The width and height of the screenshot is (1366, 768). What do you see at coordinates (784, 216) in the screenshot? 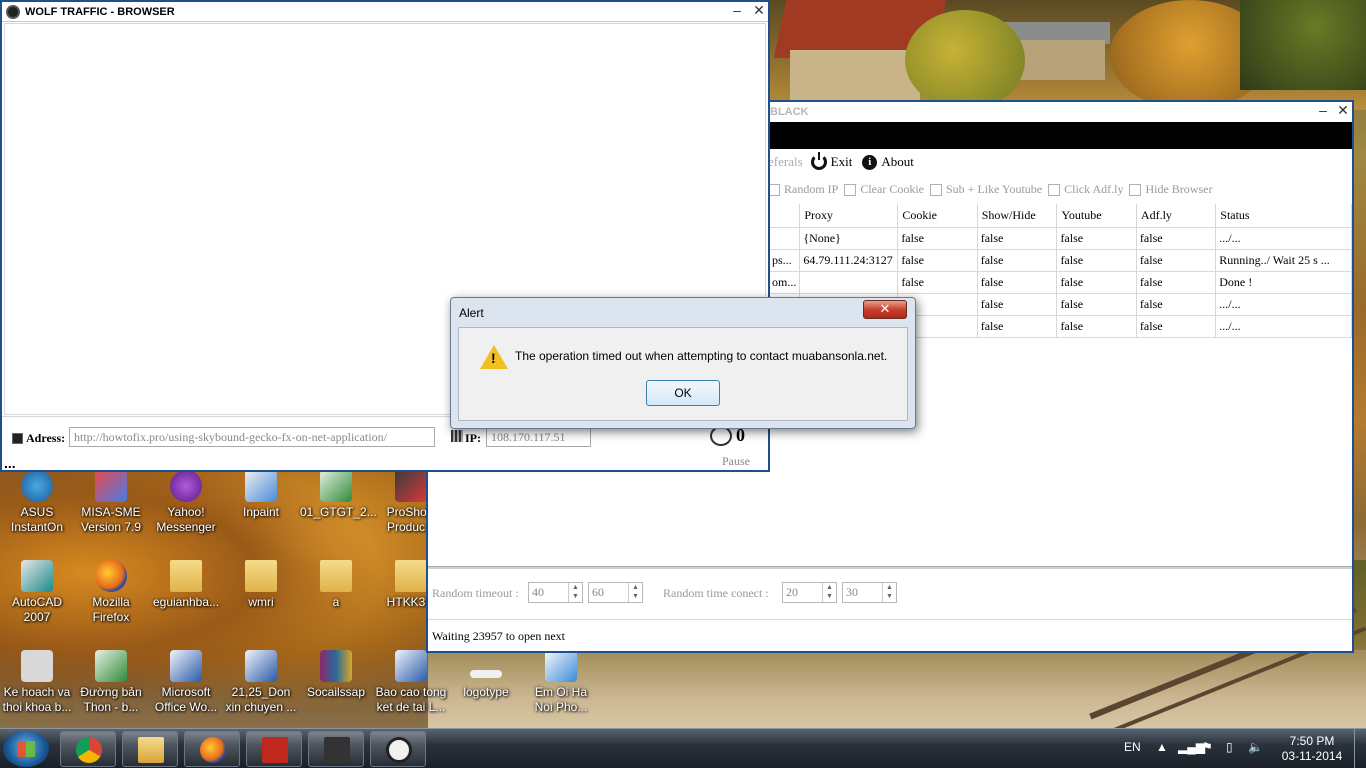
I see `column-header` at bounding box center [784, 216].